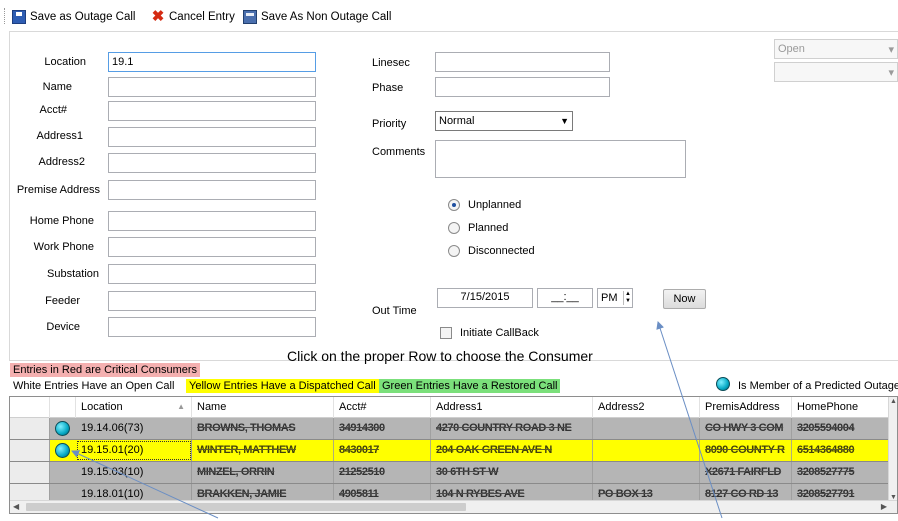 Image resolution: width=898 pixels, height=521 pixels. I want to click on out-time-label: Out Time, so click(394, 311).